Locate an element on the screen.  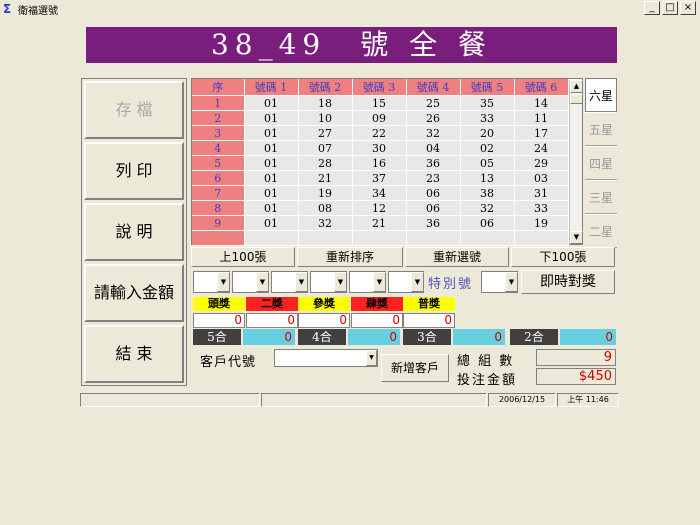
number-cell: 25 is located at coordinates (433, 103).